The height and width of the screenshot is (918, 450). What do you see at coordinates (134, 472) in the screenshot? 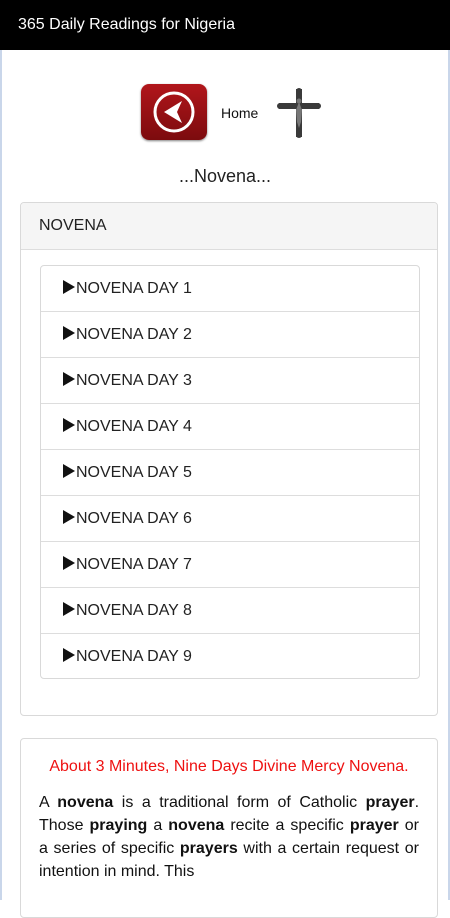
I see `novena-day-label: NOVENA DAY 5` at bounding box center [134, 472].